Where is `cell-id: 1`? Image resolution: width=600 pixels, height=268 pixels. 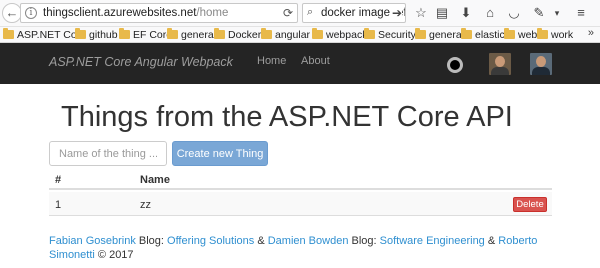 cell-id: 1 is located at coordinates (58, 205).